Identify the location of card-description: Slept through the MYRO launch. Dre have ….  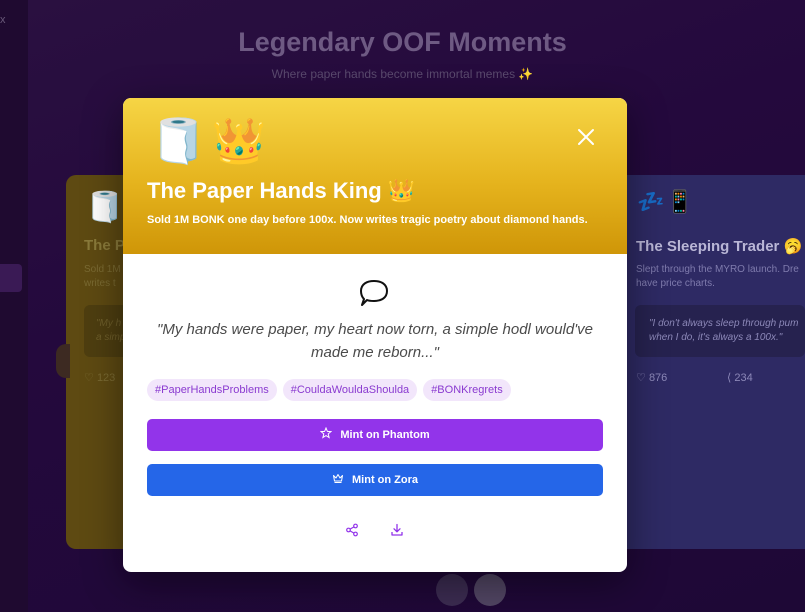
(717, 276).